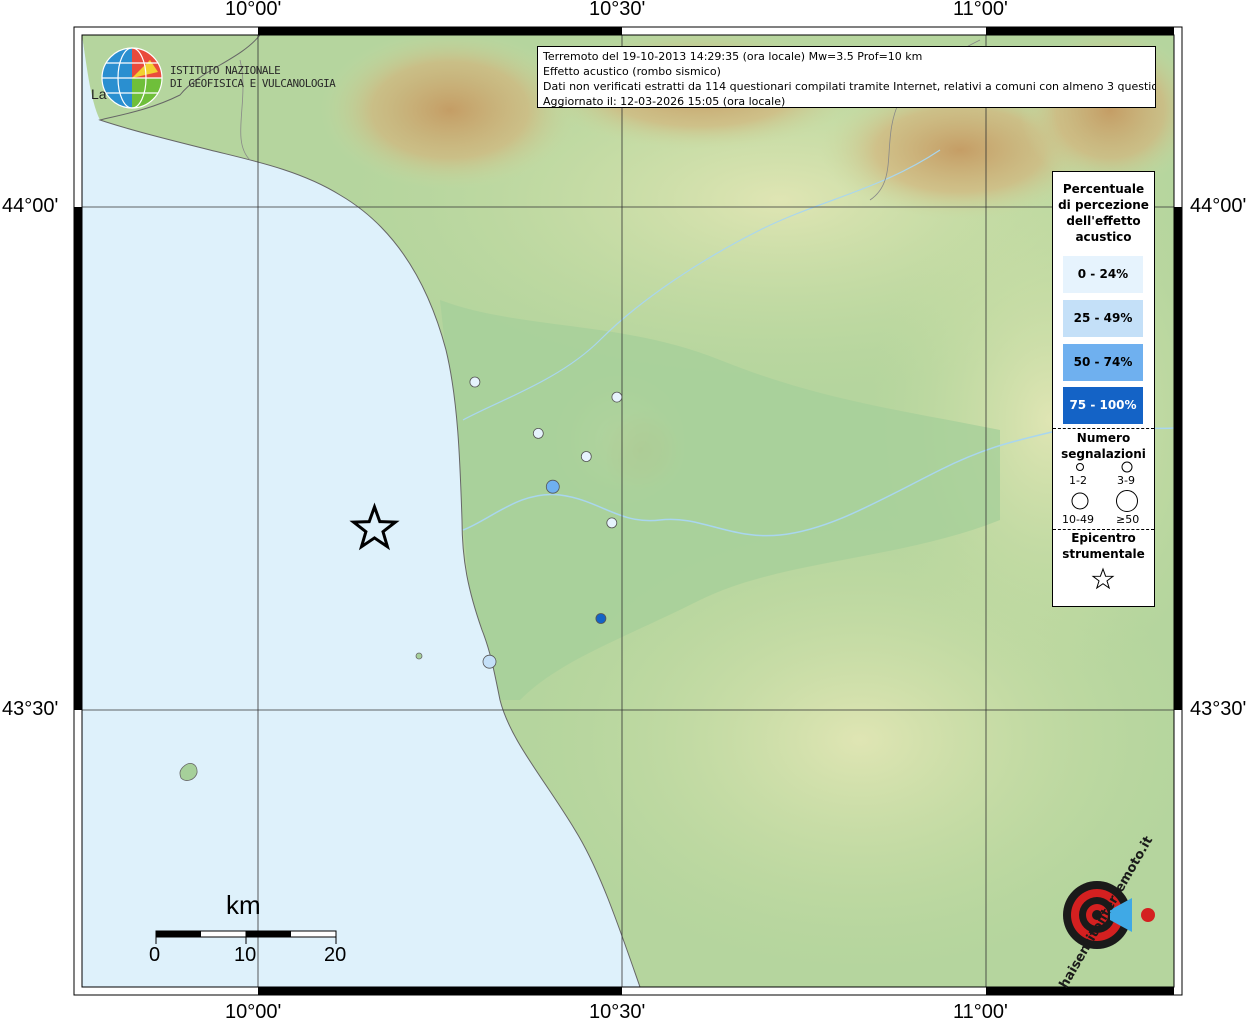 This screenshot has width=1256, height=1024. Describe the element at coordinates (30, 709) in the screenshot. I see `lat-label-left-2: 43°30'` at that location.